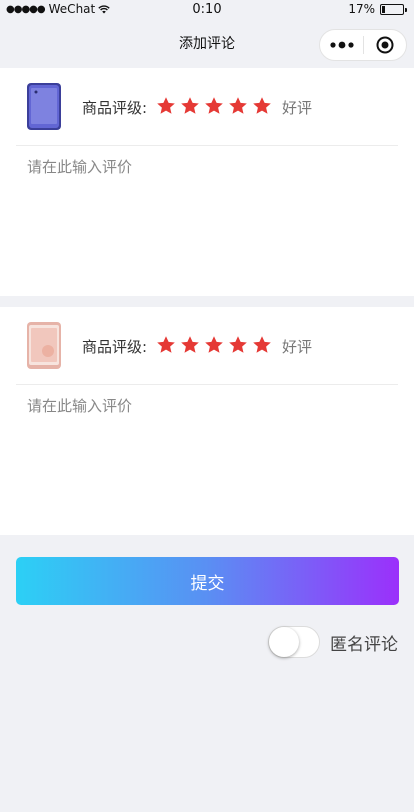 The image size is (414, 812). I want to click on mini-program-capsule, so click(363, 45).